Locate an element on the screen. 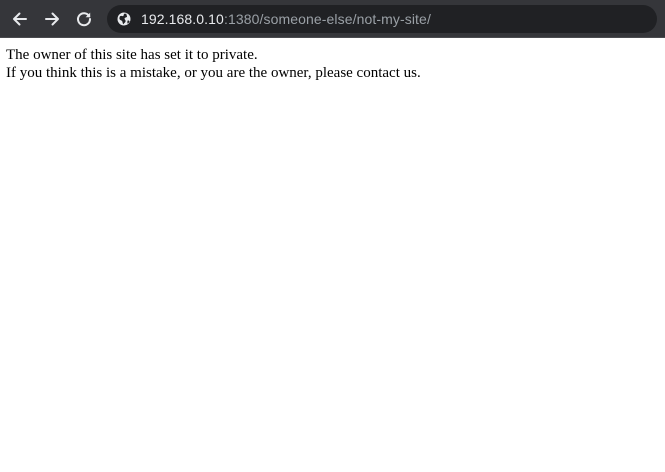  back-arrow-icon is located at coordinates (20, 19).